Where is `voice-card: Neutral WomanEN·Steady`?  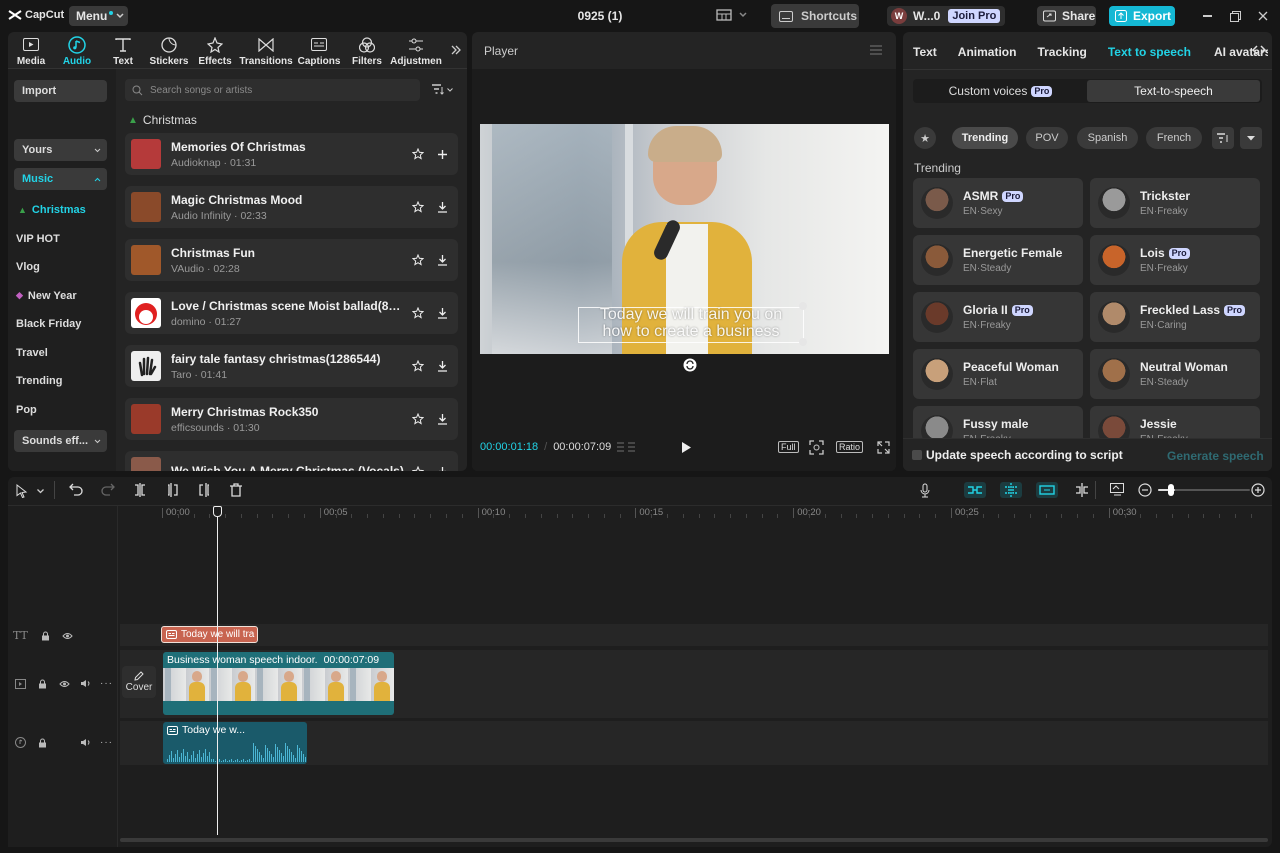
voice-card: Neutral WomanEN·Steady is located at coordinates (1175, 374).